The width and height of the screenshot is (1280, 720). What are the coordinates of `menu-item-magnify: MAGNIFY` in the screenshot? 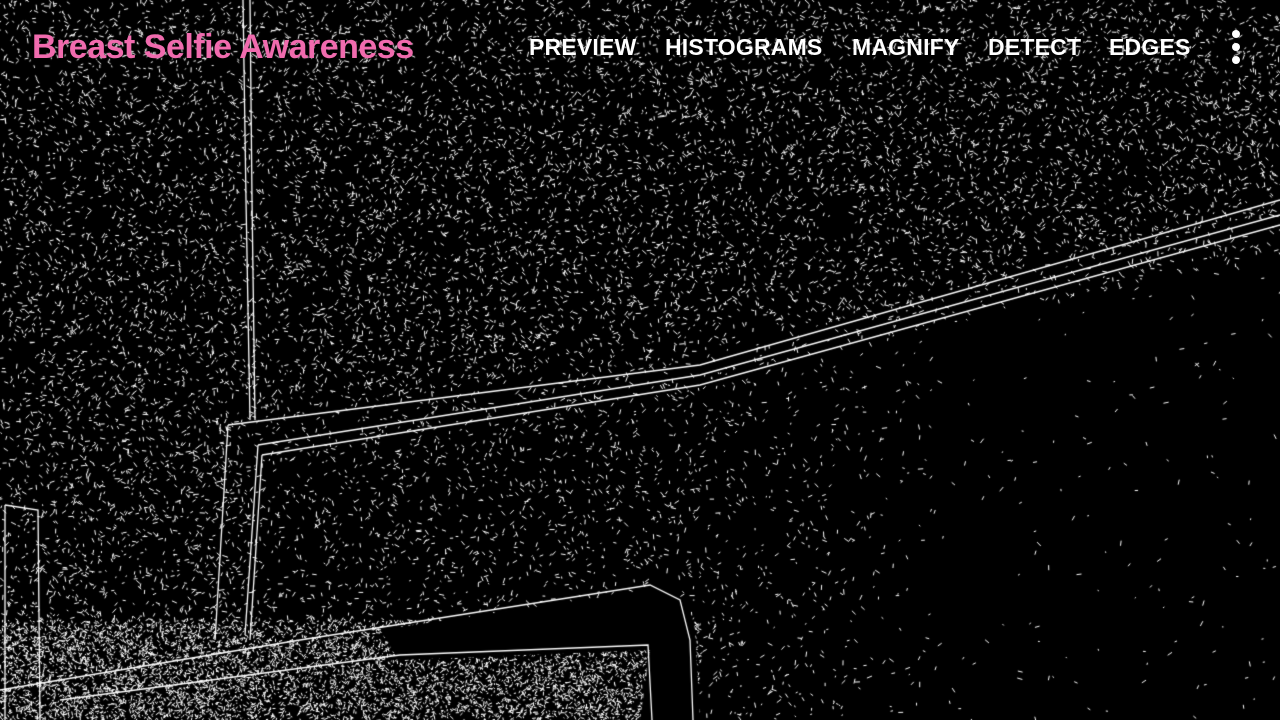 It's located at (905, 47).